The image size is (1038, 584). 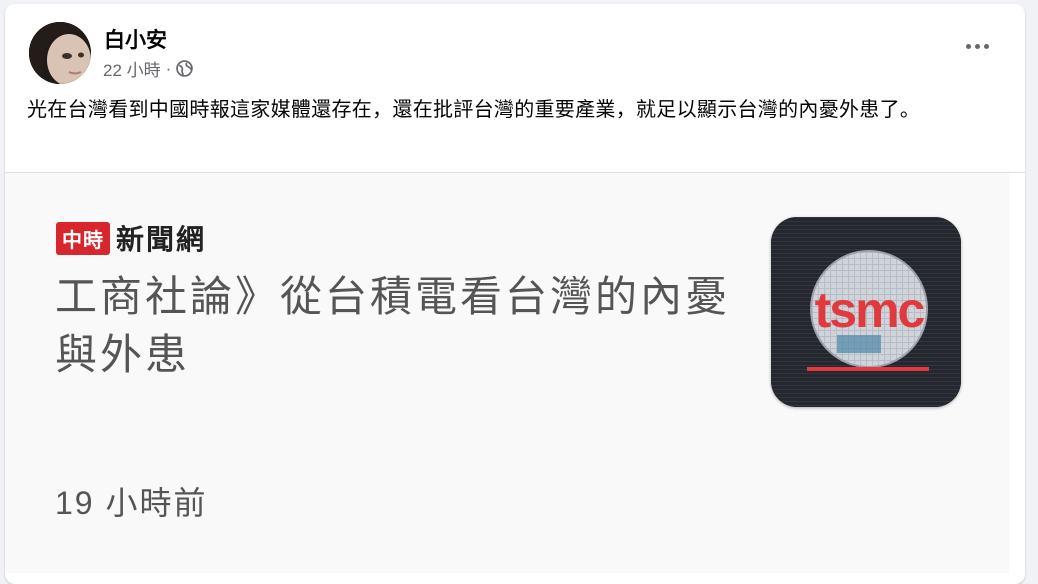 I want to click on author-name: 白小安, so click(x=135, y=39).